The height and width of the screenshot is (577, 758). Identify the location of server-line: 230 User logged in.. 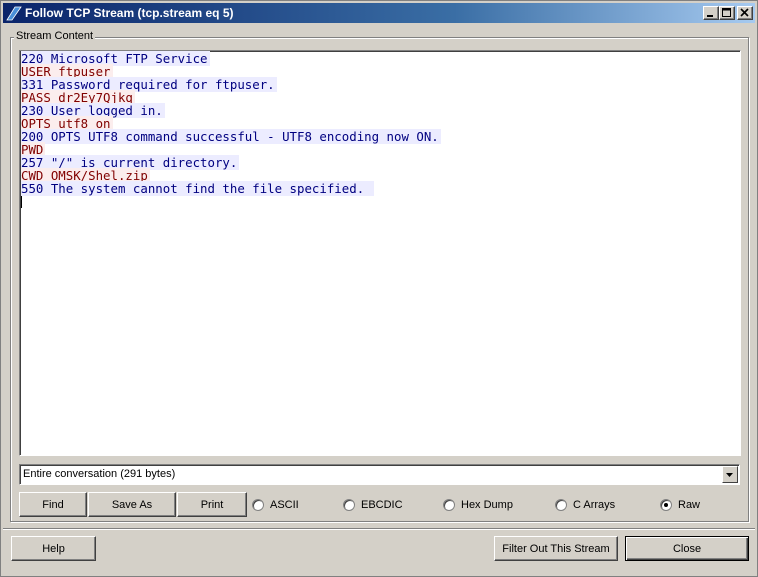
(380, 110).